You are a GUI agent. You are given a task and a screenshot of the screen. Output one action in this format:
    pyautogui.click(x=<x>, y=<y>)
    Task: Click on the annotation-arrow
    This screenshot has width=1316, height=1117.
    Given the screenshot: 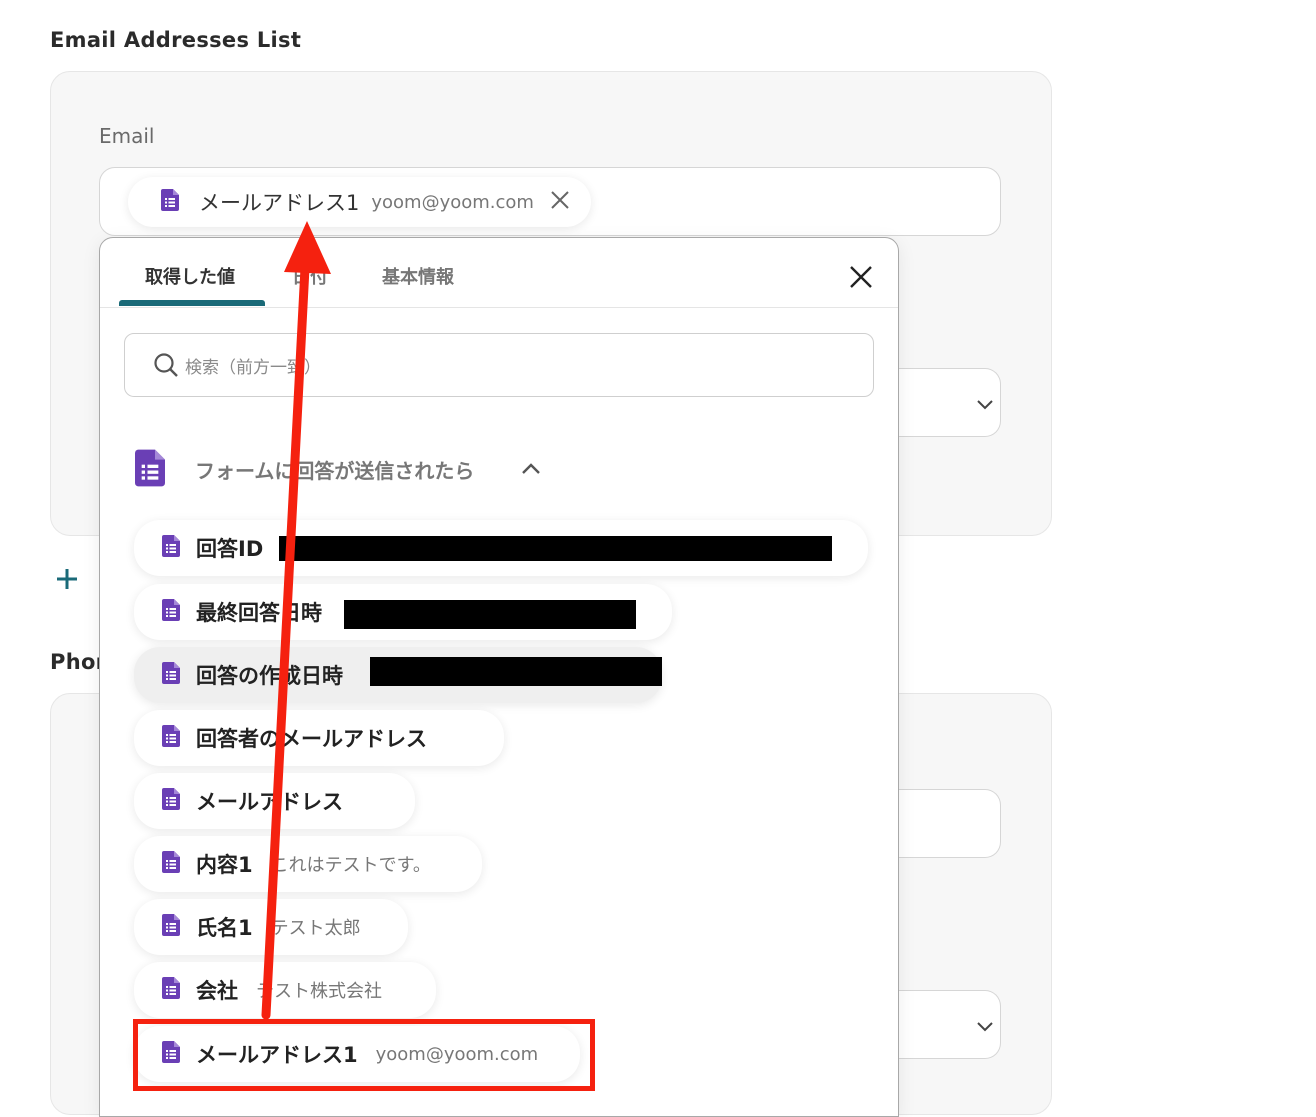 What is the action you would take?
    pyautogui.click(x=296, y=620)
    